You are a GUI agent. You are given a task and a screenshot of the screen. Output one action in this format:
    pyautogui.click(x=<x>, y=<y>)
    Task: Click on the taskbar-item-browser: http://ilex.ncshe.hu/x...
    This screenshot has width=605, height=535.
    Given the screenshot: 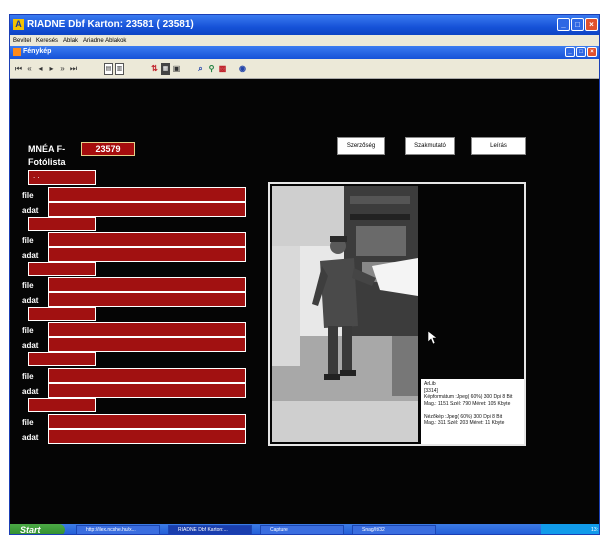 What is the action you would take?
    pyautogui.click(x=118, y=529)
    